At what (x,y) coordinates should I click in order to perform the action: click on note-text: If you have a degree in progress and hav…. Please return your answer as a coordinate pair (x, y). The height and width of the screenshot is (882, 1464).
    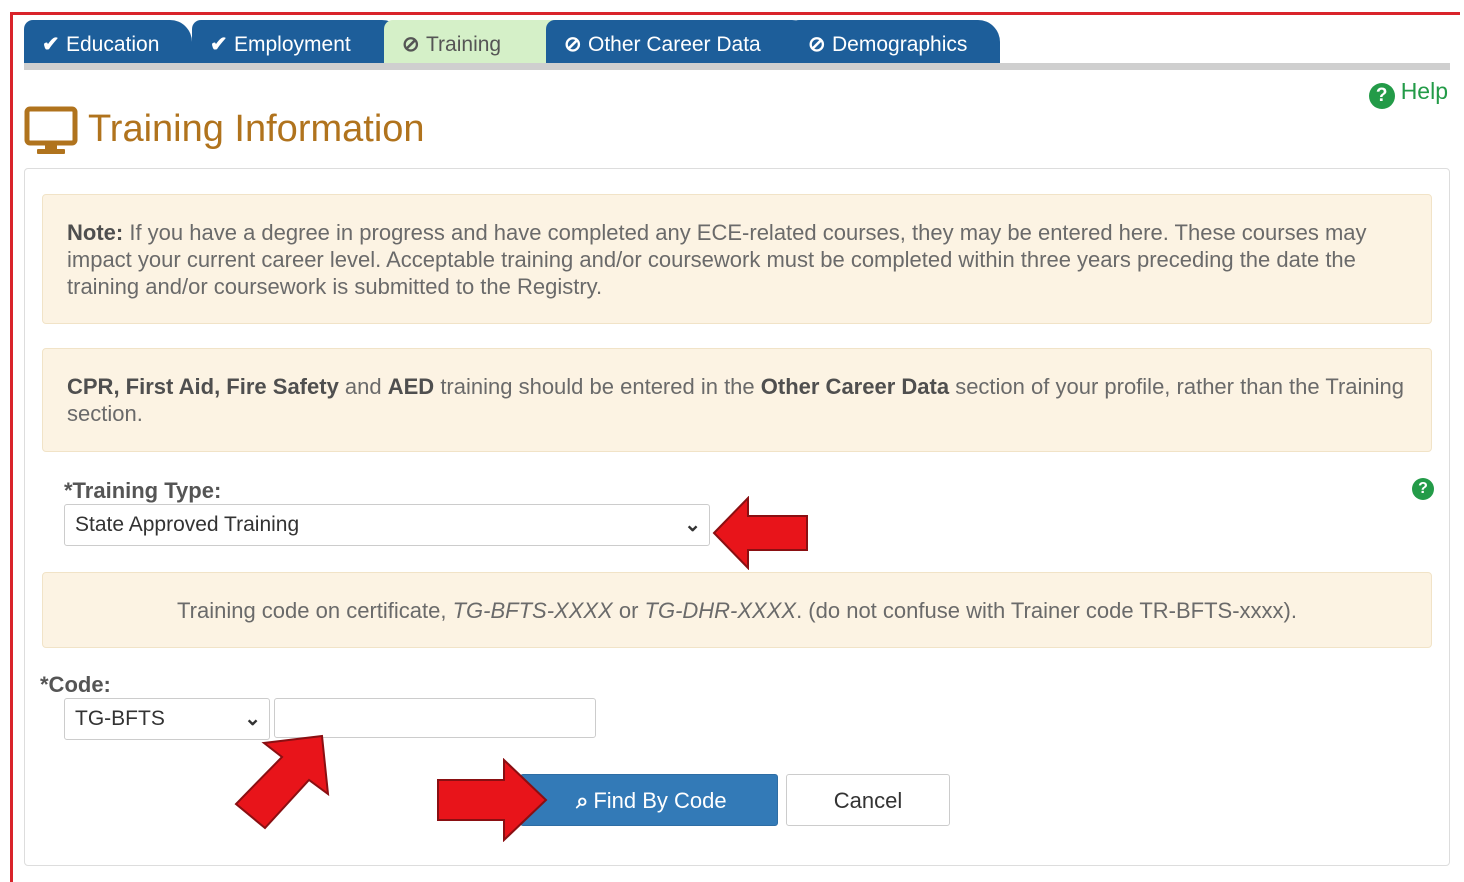
    Looking at the image, I should click on (717, 259).